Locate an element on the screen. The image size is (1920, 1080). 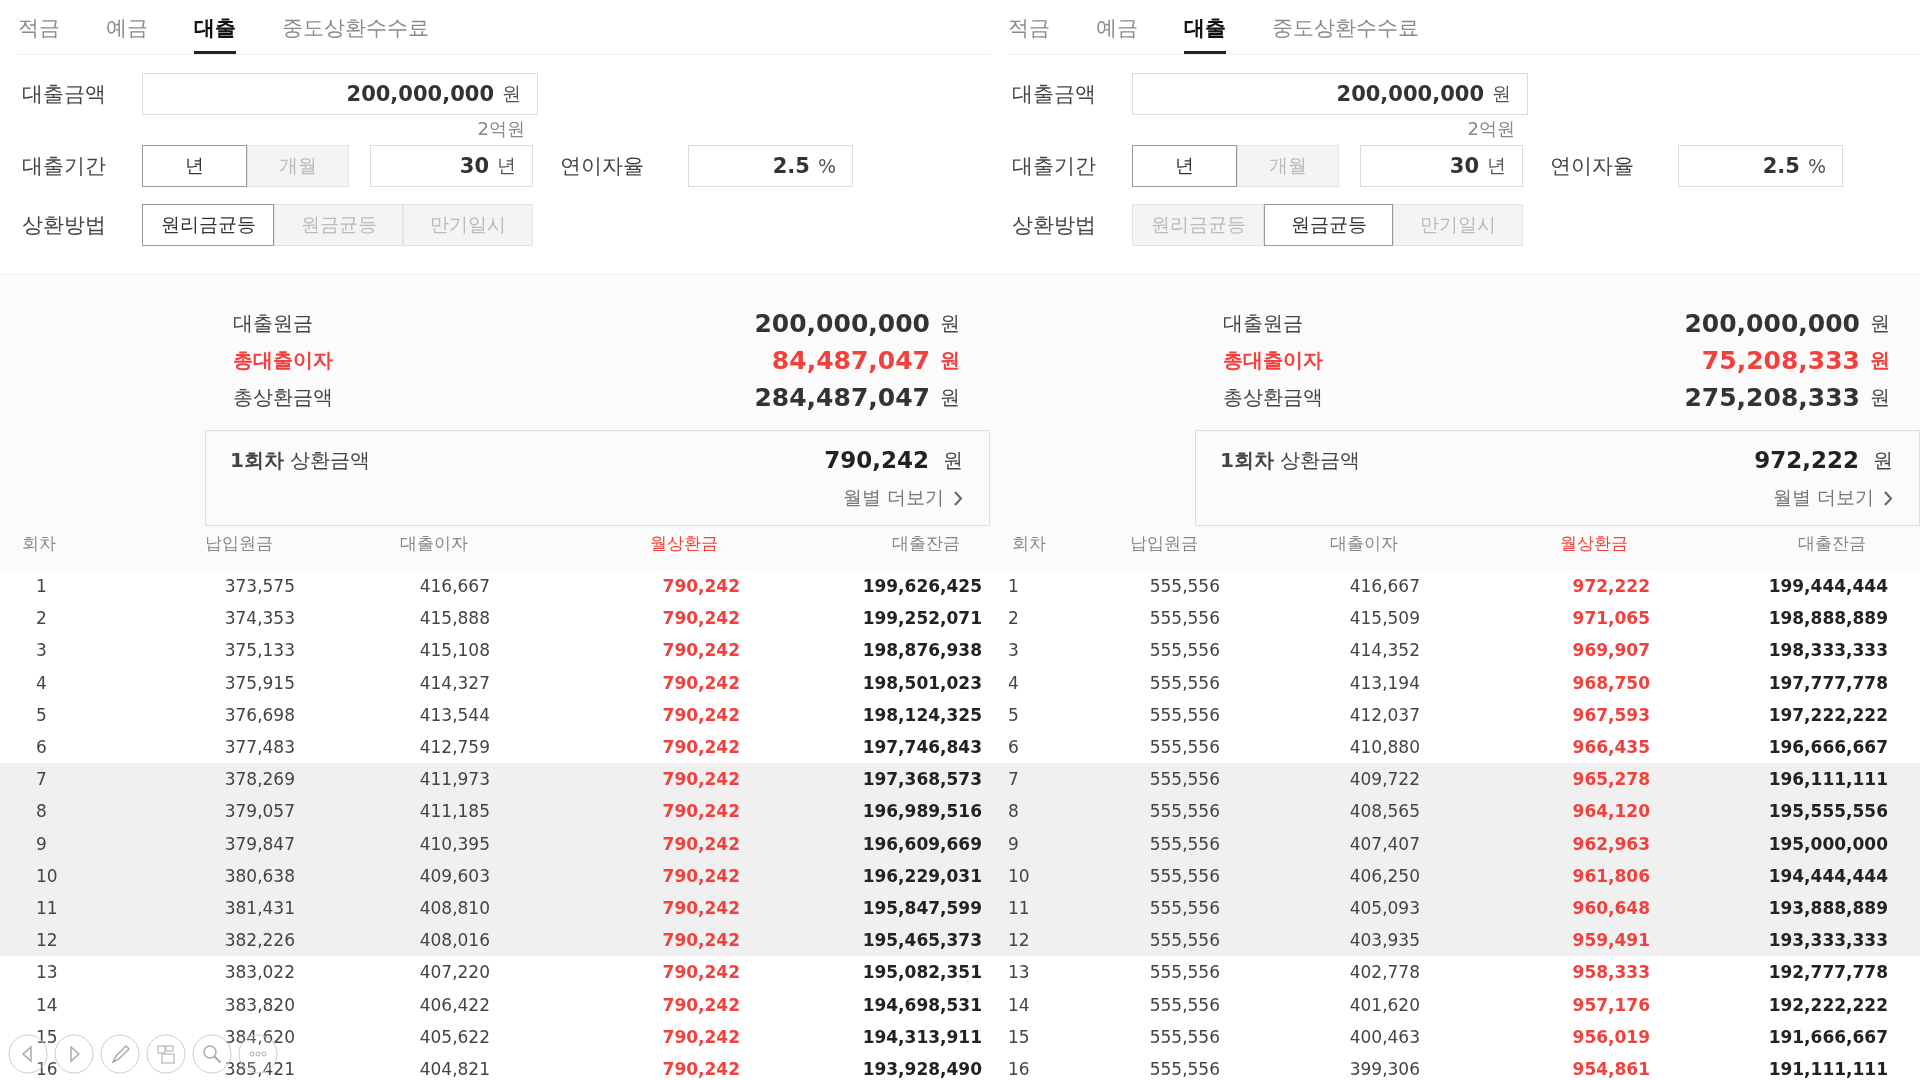
table-cell: 415,888 is located at coordinates (454, 618).